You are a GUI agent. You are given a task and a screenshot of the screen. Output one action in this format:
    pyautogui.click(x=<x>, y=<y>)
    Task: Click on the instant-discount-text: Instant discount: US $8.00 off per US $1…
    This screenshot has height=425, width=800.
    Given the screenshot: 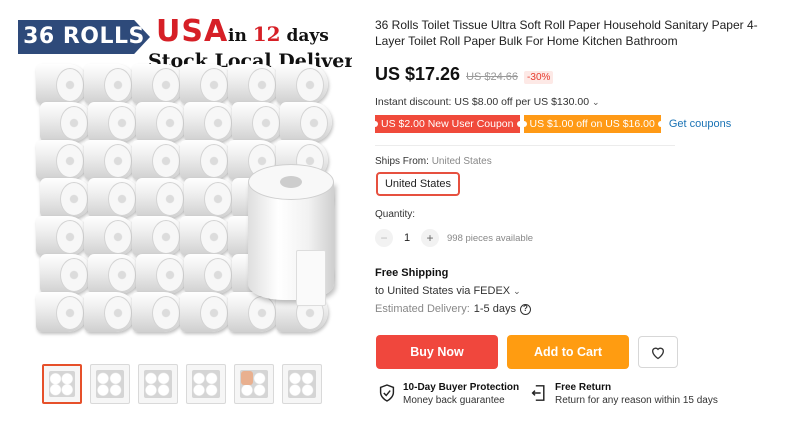 What is the action you would take?
    pyautogui.click(x=482, y=102)
    